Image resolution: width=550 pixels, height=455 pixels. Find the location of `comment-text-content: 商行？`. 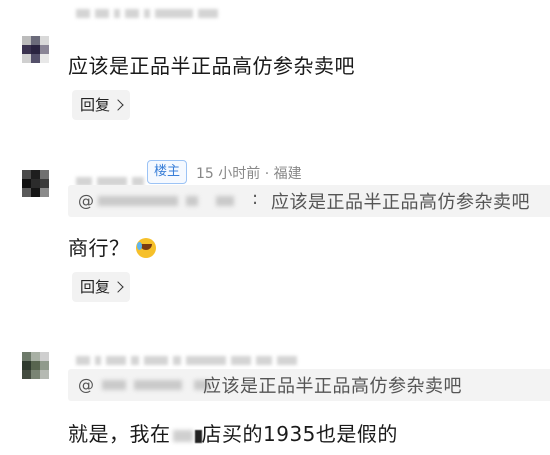

comment-text-content: 商行？ is located at coordinates (99, 248).